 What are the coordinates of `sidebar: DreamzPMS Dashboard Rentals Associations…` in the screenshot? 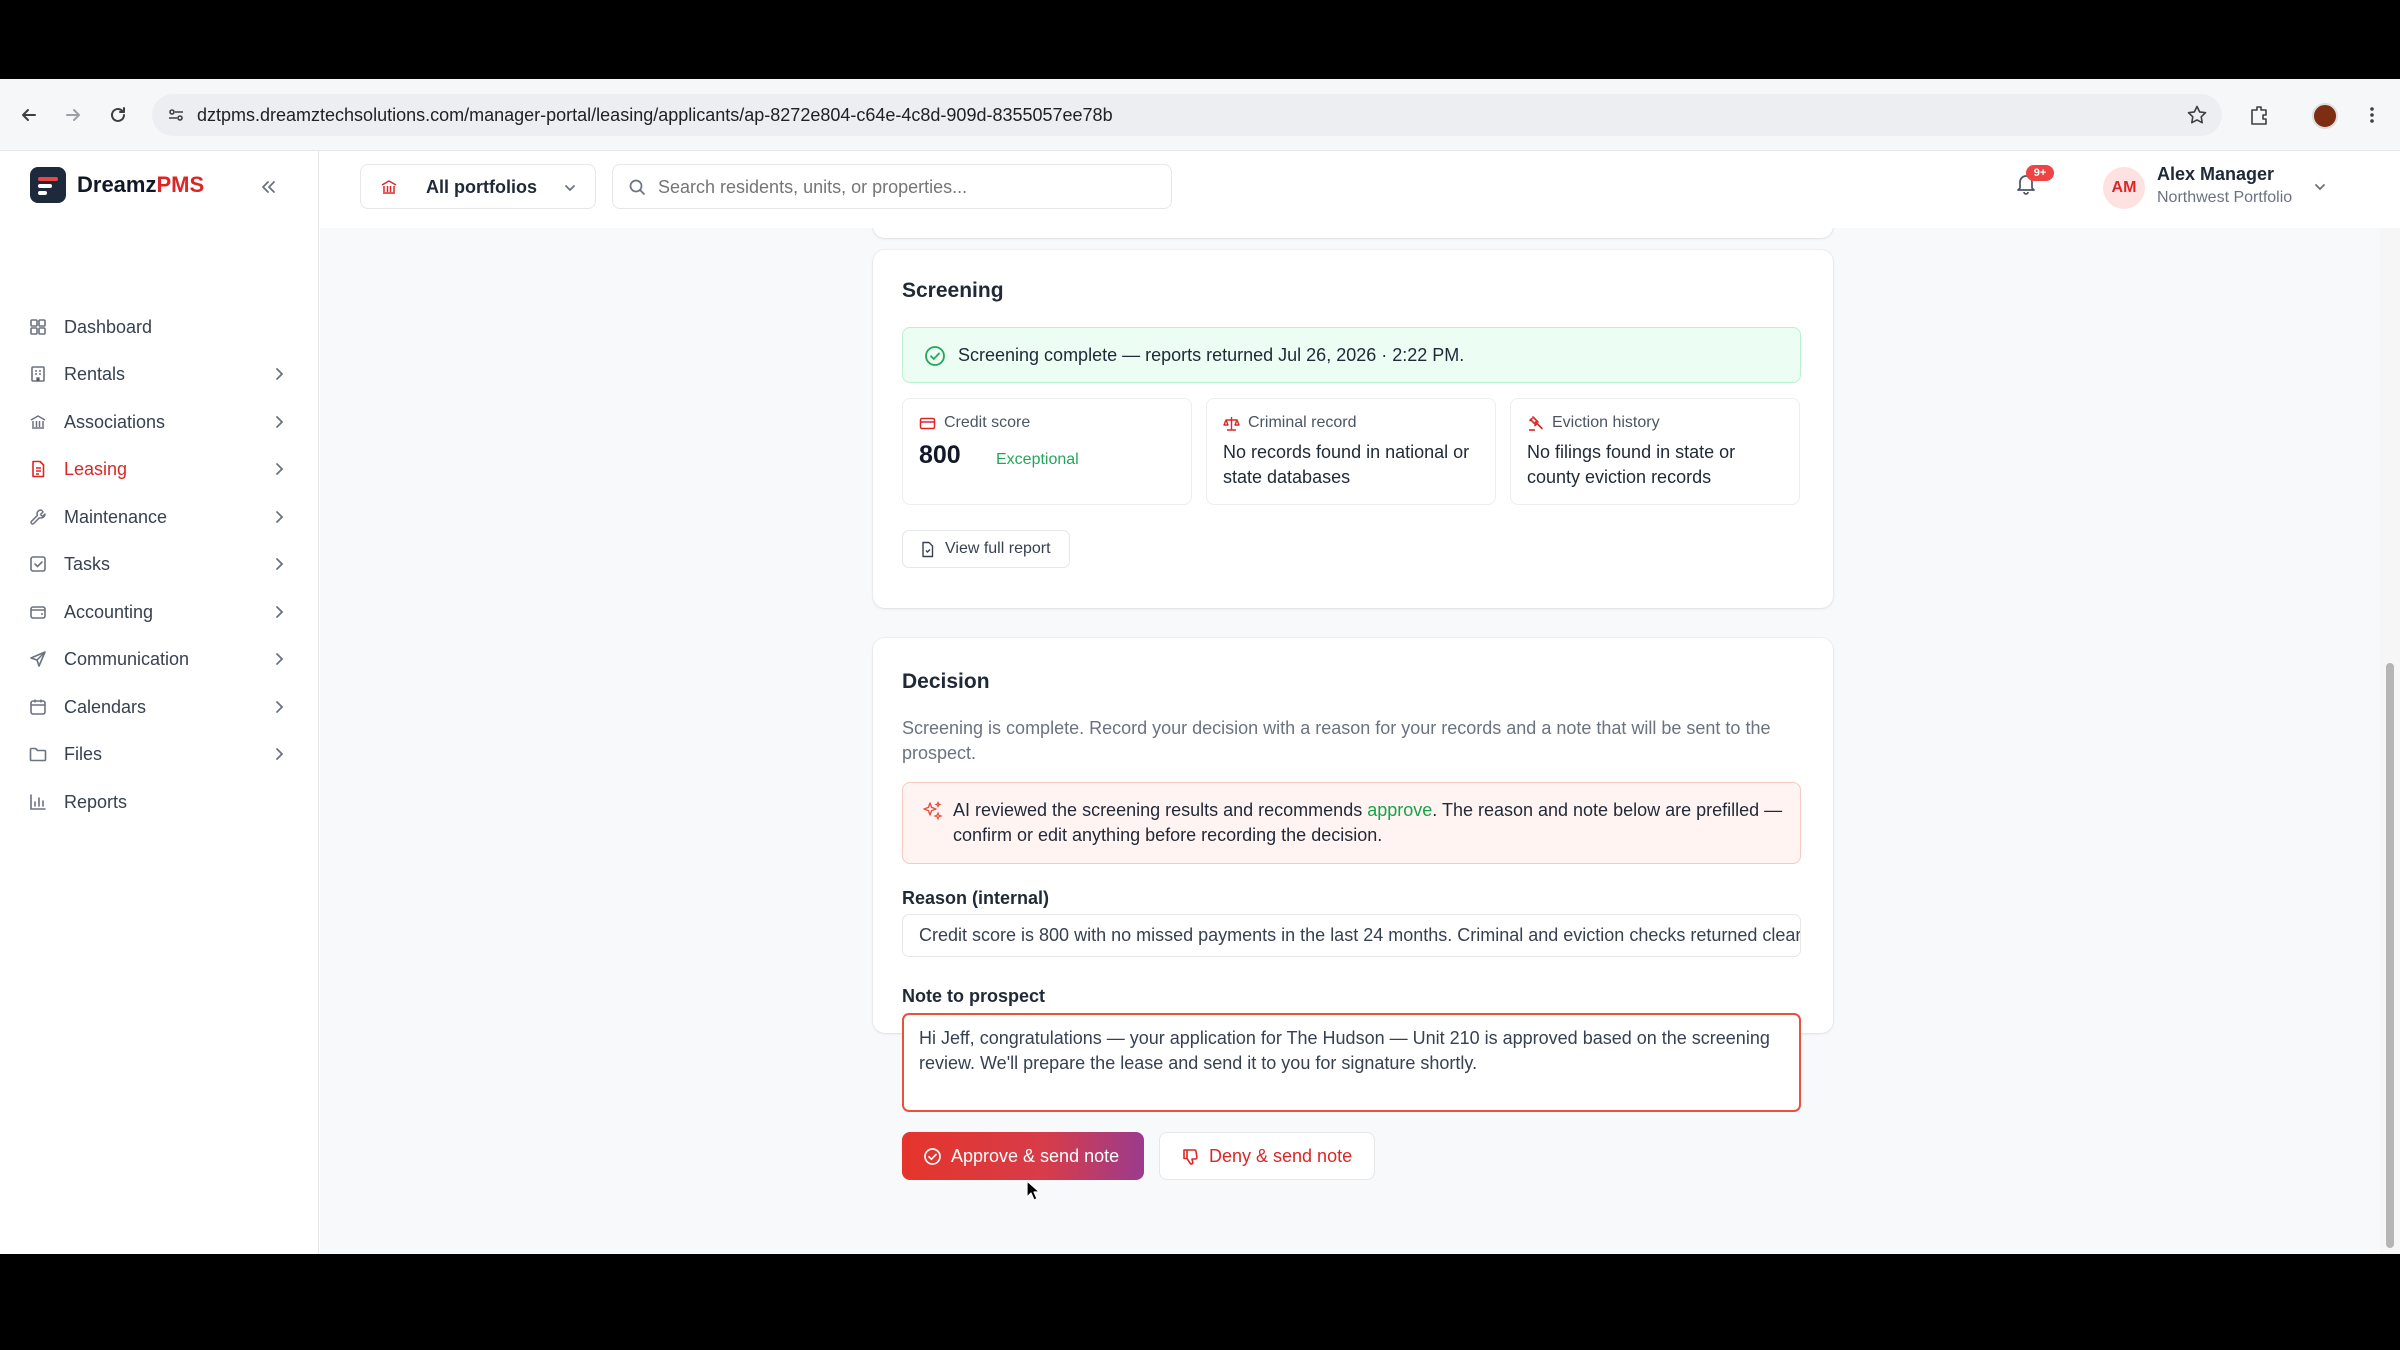 It's located at (159, 702).